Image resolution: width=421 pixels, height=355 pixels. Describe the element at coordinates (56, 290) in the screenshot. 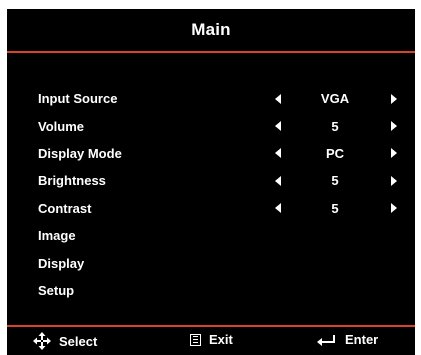

I see `menu-item-label: Setup` at that location.